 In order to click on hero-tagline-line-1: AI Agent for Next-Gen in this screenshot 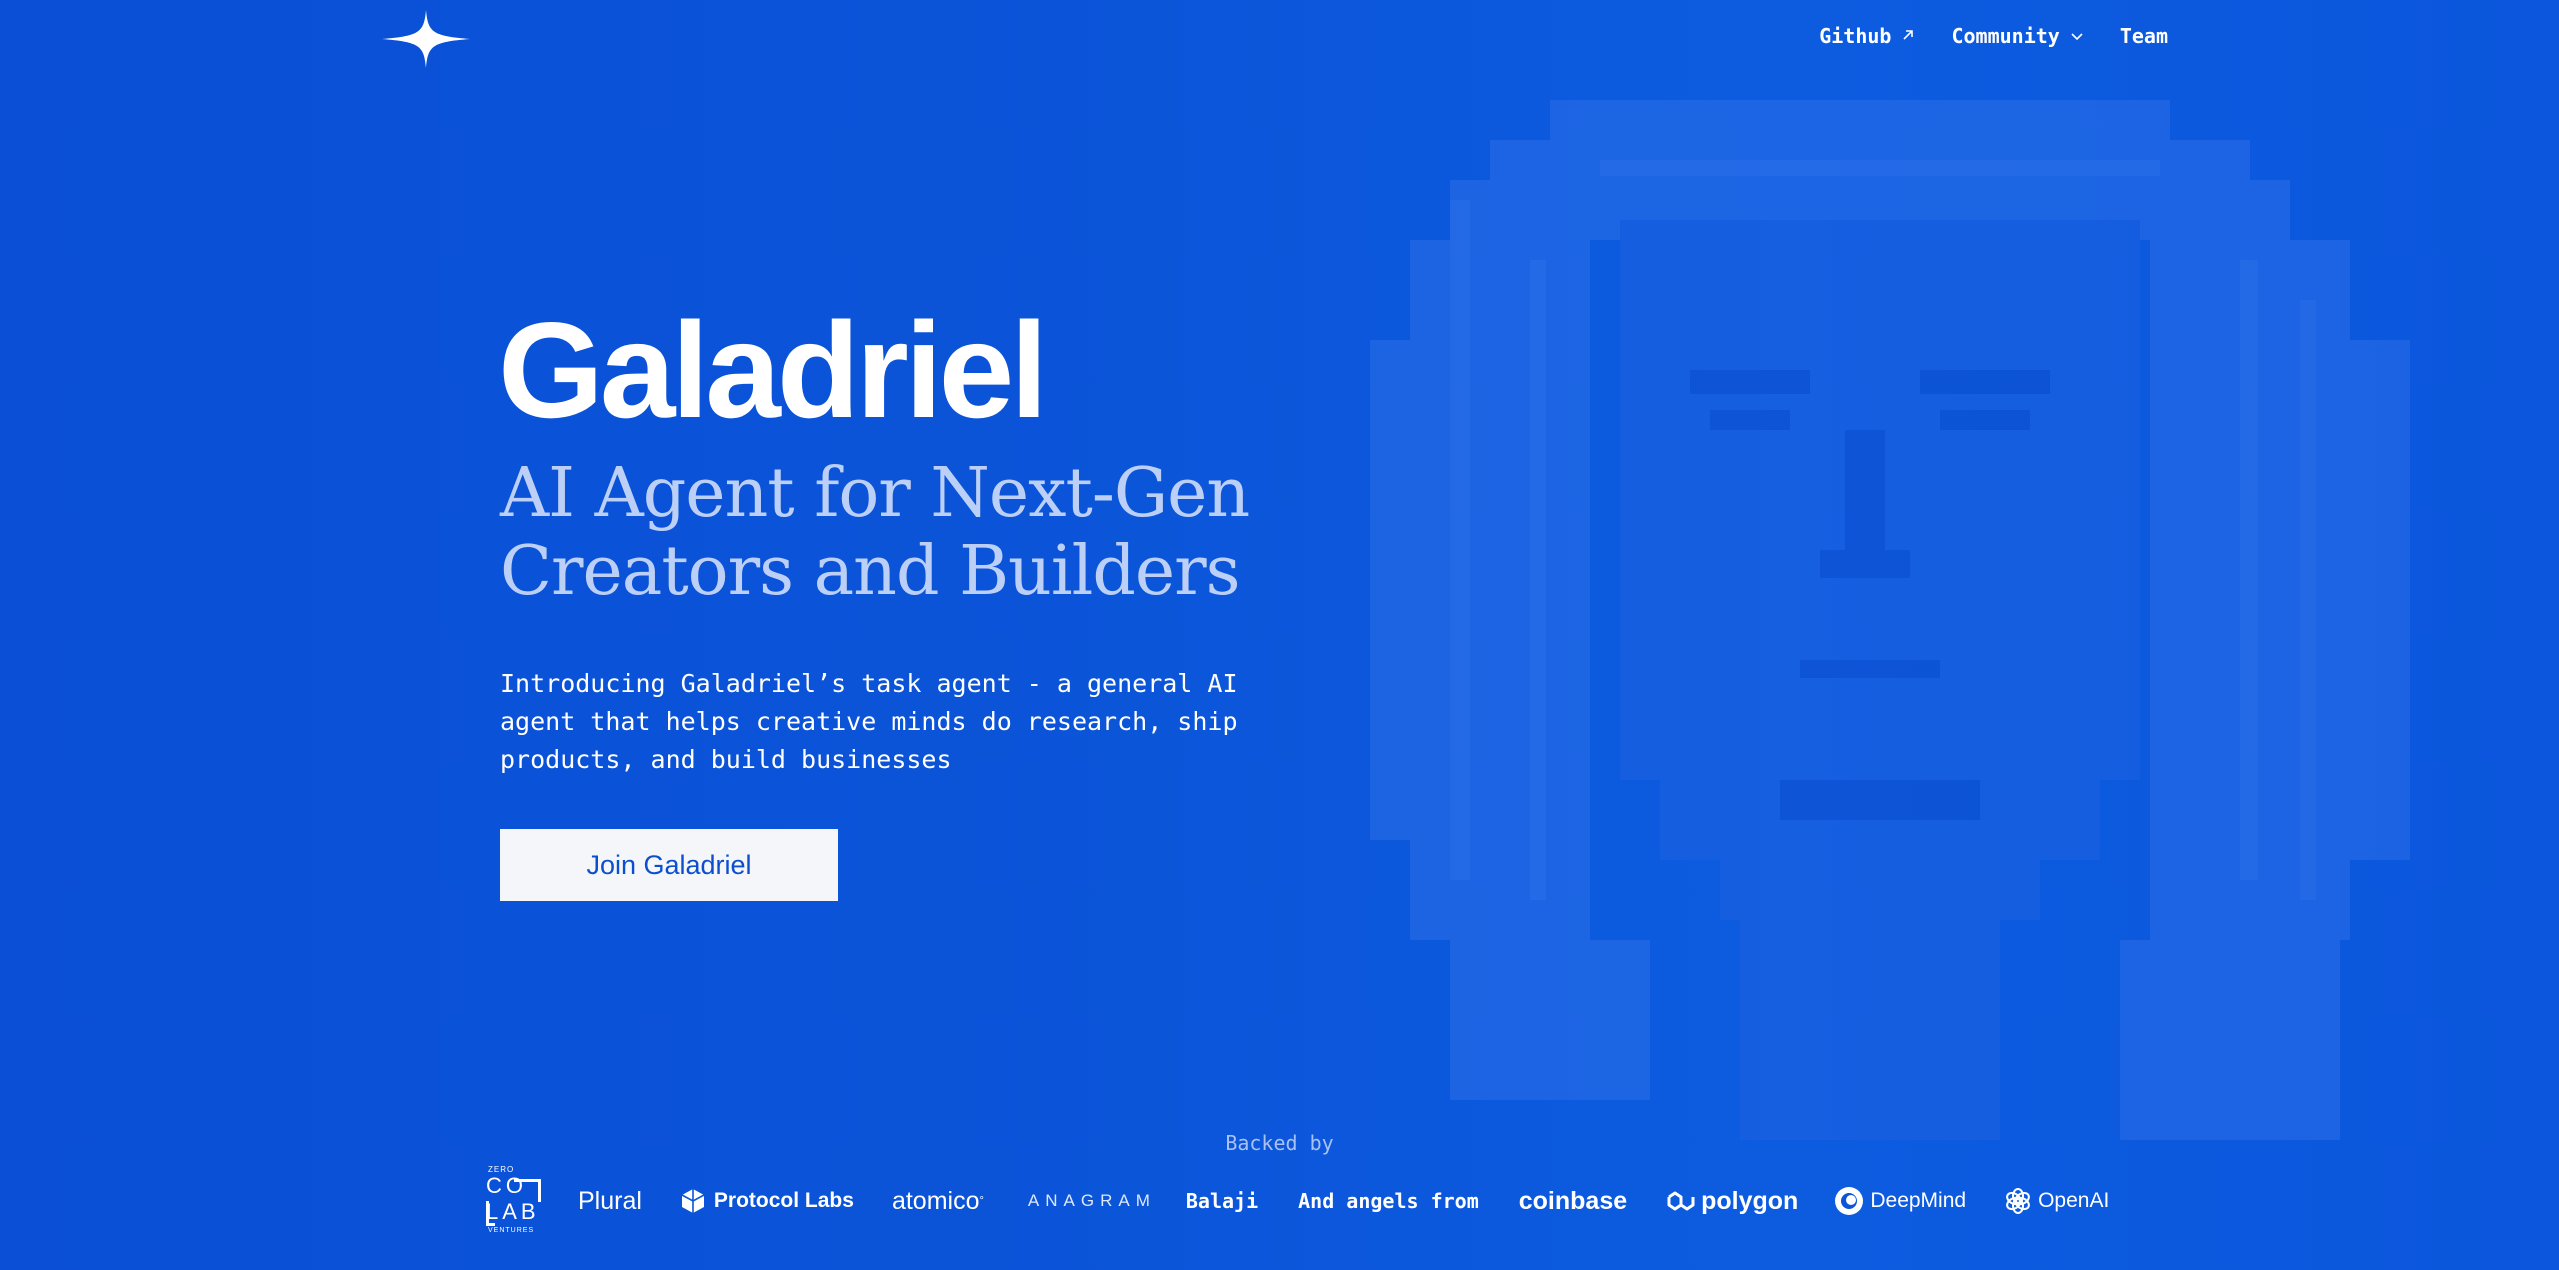, I will do `click(875, 493)`.